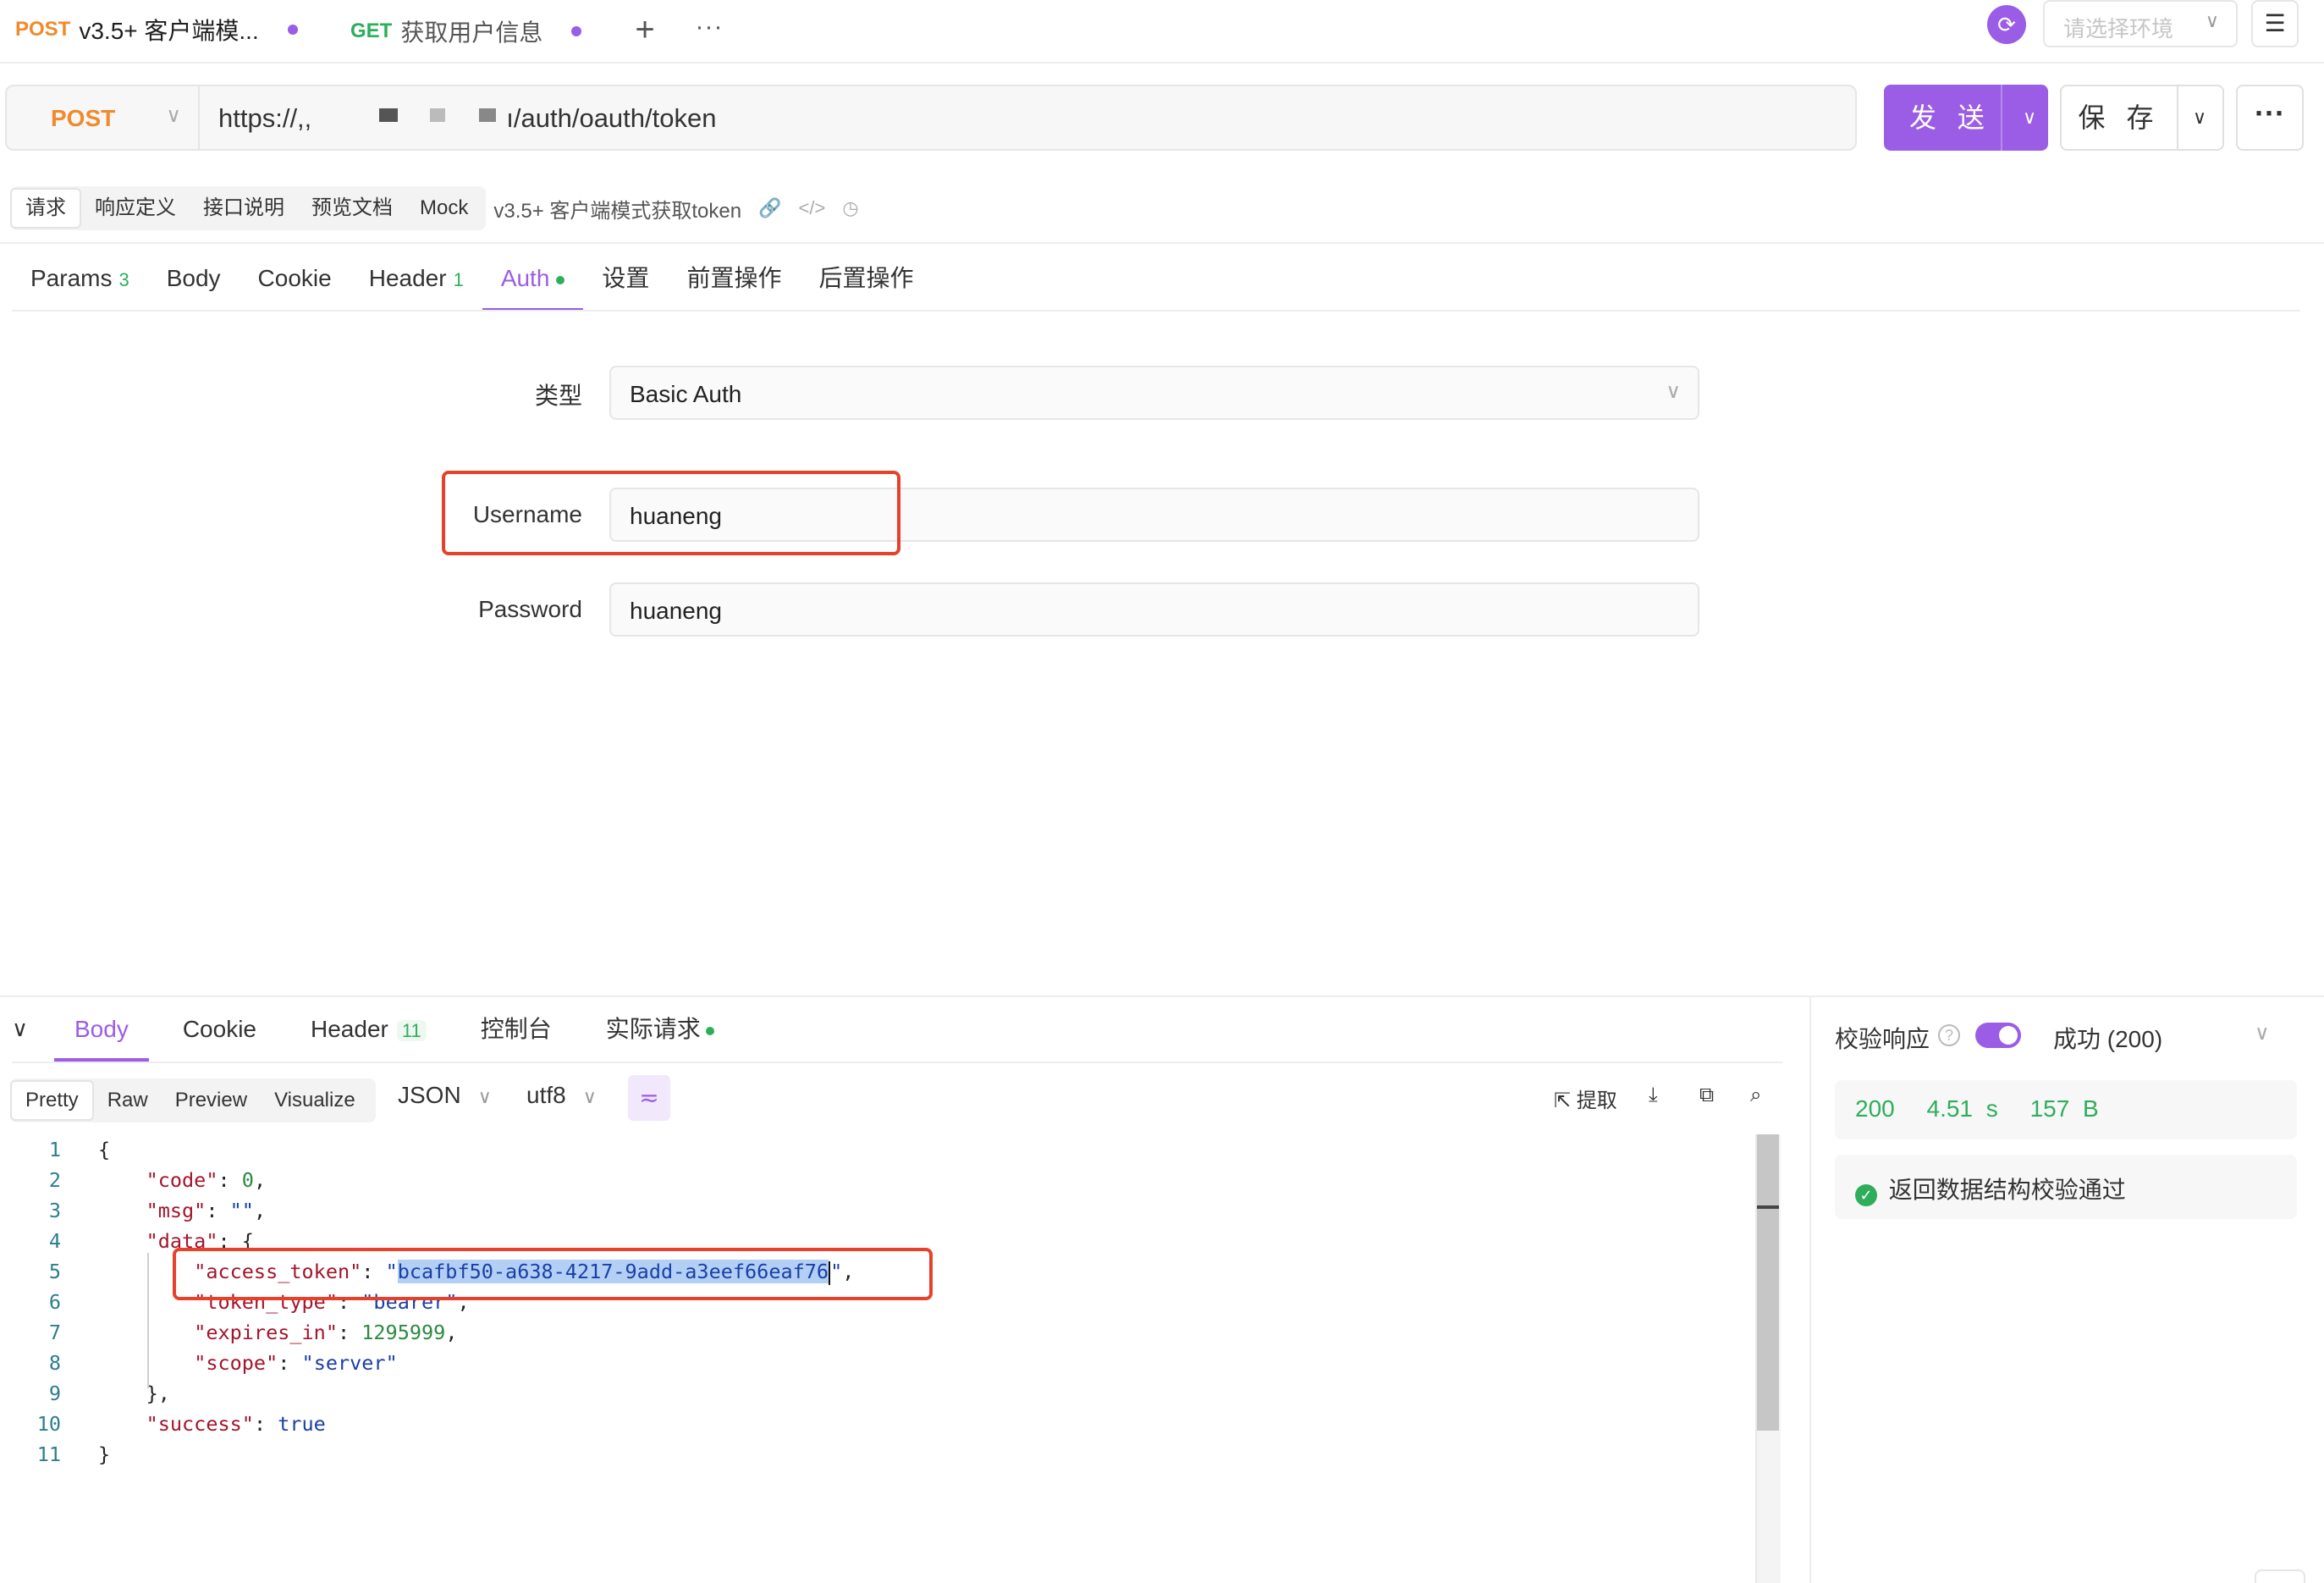  Describe the element at coordinates (525, 278) in the screenshot. I see `tab-label: Auth` at that location.